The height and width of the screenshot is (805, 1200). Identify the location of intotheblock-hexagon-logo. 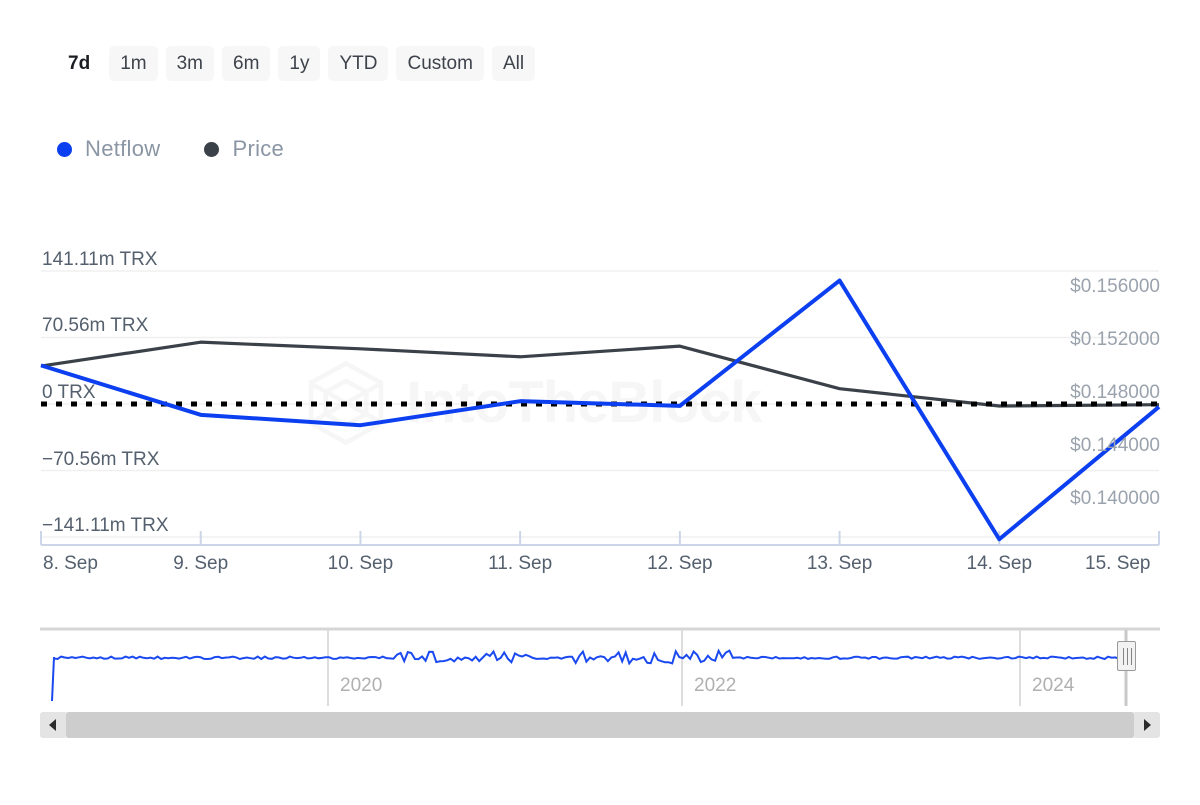
(346, 402).